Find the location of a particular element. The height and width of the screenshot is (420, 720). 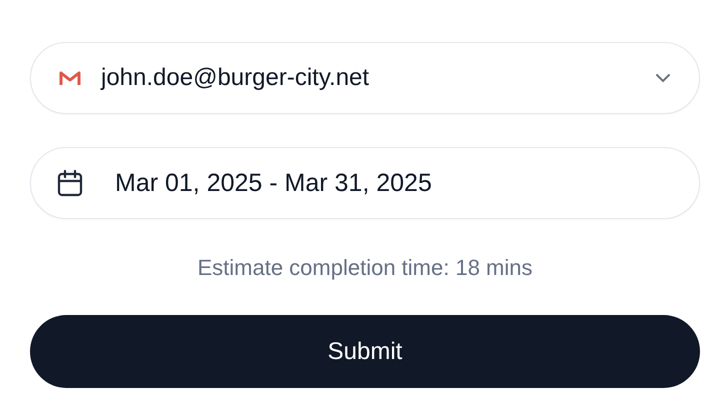

estimate-text: Estimate completion time: 18 mins is located at coordinates (365, 268).